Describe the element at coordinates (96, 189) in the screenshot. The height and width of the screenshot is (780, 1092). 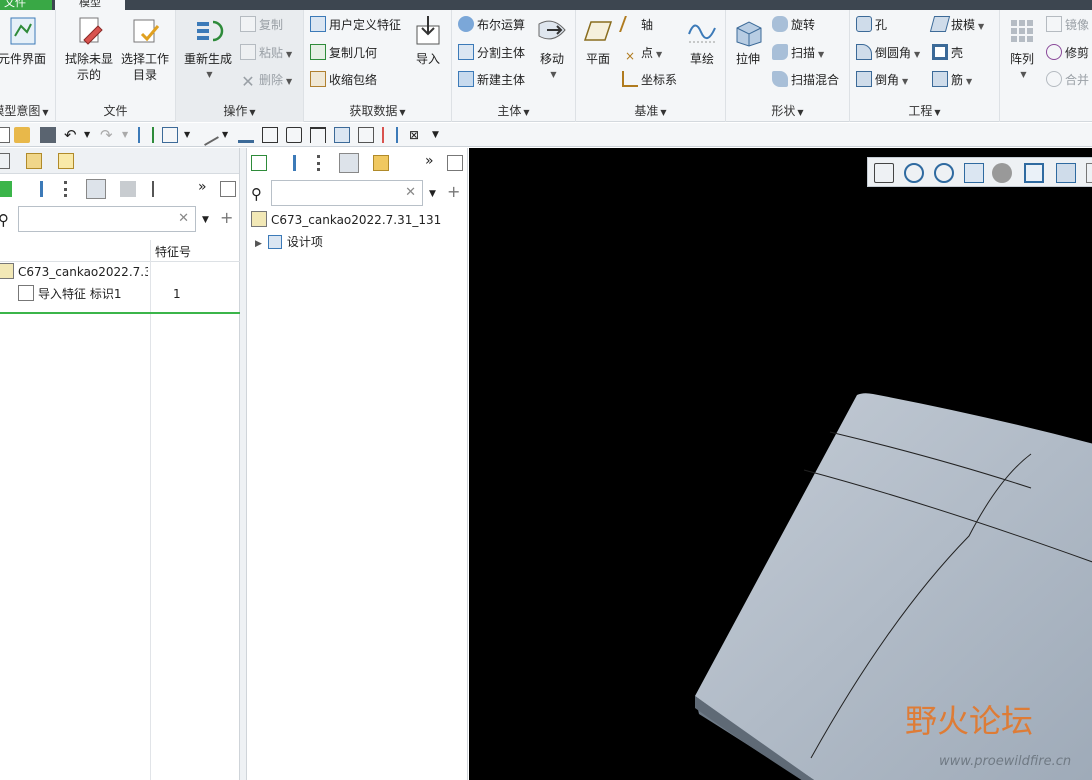
I see `tree-columns-icon` at that location.